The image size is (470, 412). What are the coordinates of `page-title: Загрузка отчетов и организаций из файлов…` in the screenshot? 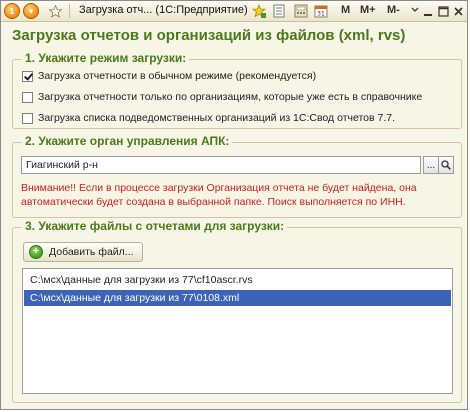 It's located at (209, 35).